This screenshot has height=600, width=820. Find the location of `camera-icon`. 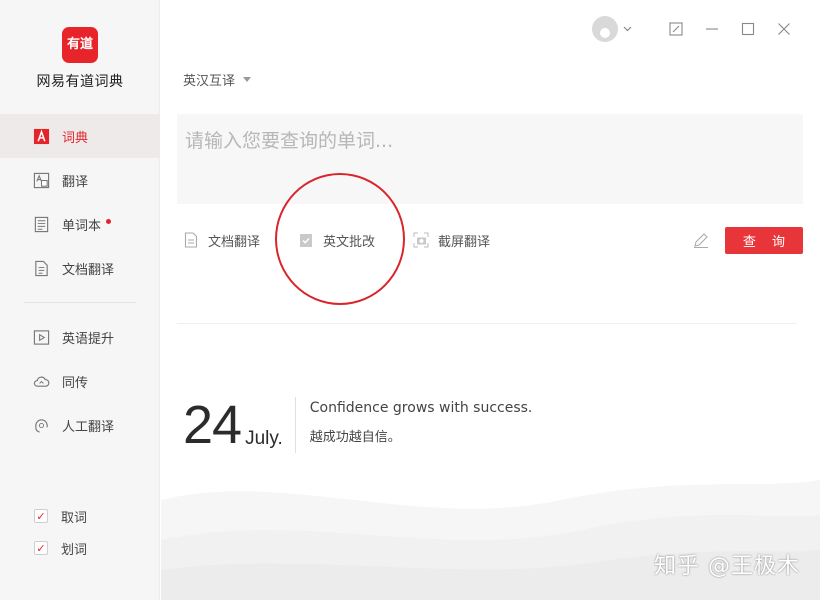

camera-icon is located at coordinates (421, 240).